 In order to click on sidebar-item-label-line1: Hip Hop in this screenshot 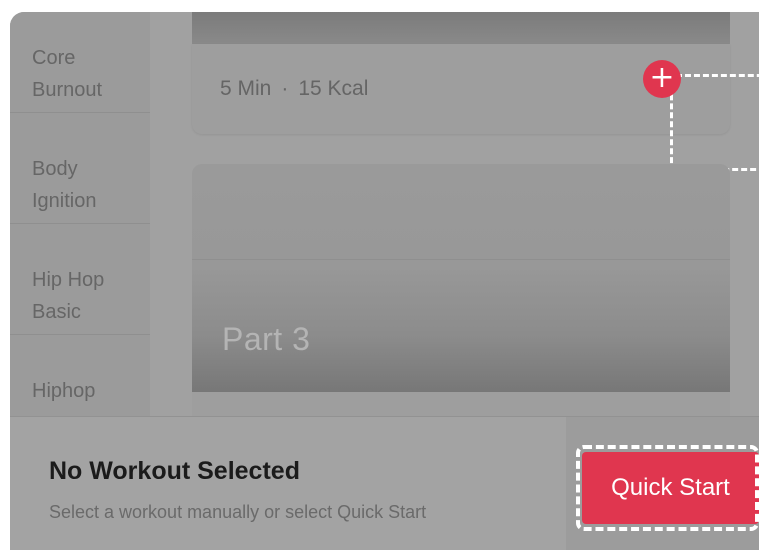, I will do `click(68, 280)`.